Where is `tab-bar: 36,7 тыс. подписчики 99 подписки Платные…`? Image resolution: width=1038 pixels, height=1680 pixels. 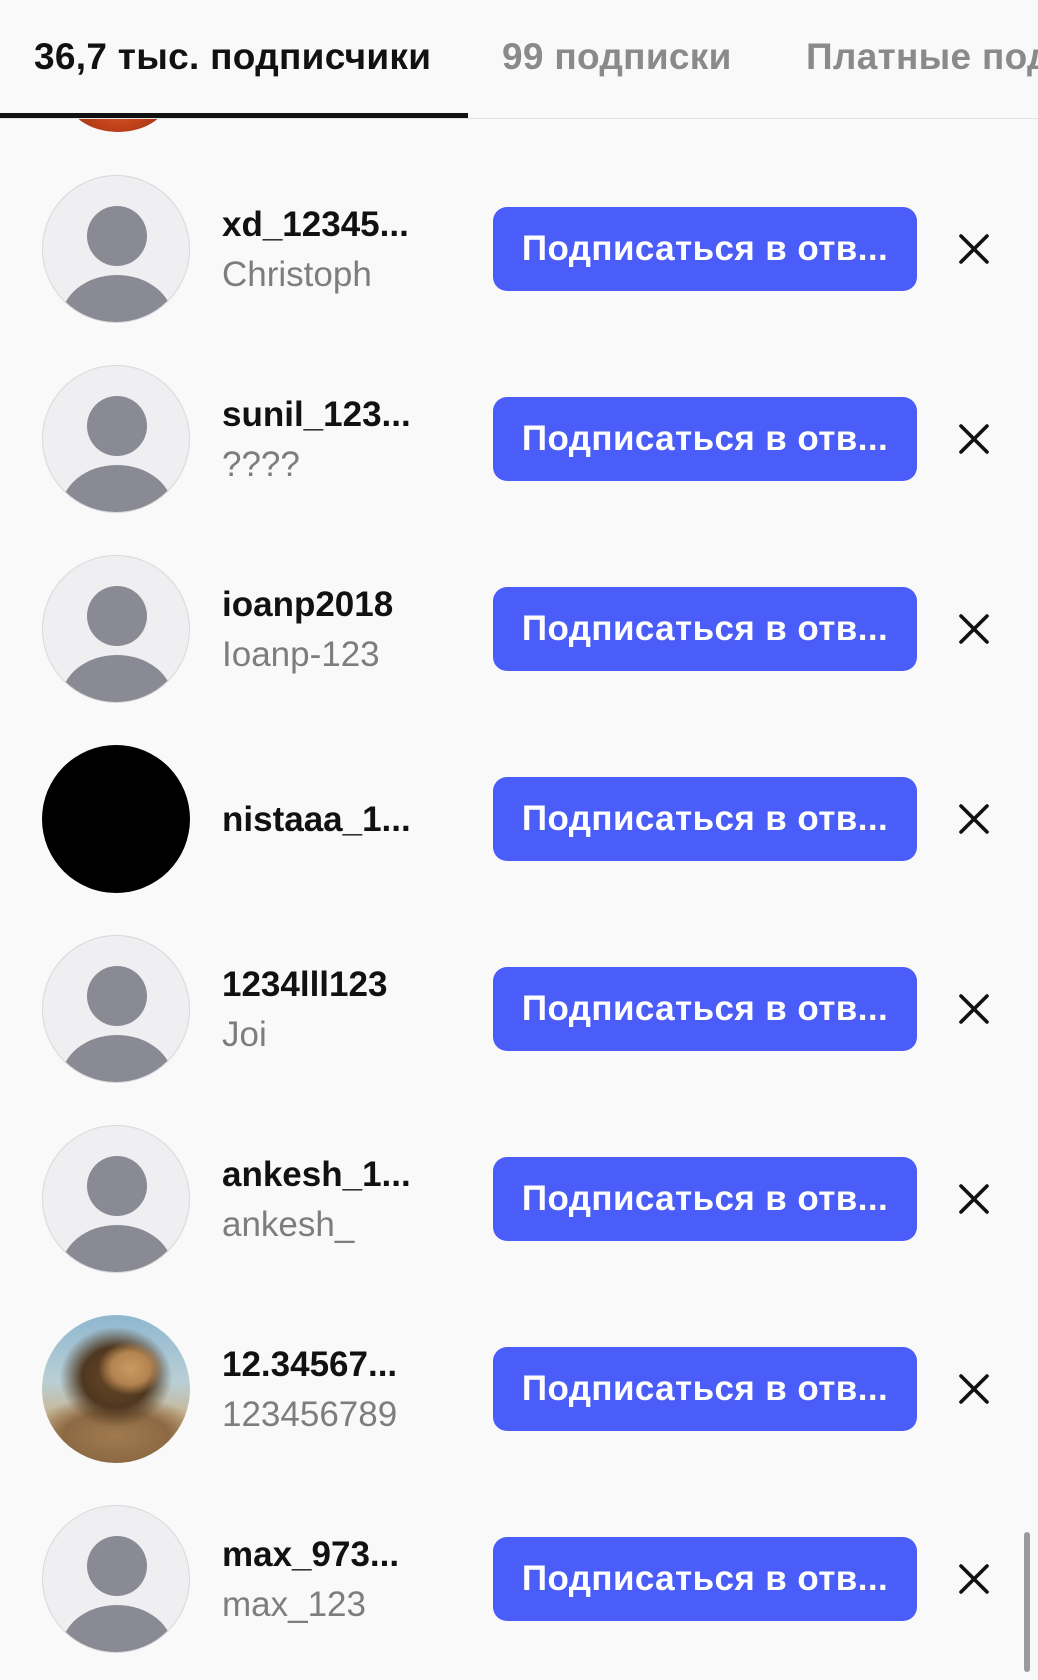 tab-bar: 36,7 тыс. подписчики 99 подписки Платные… is located at coordinates (519, 59).